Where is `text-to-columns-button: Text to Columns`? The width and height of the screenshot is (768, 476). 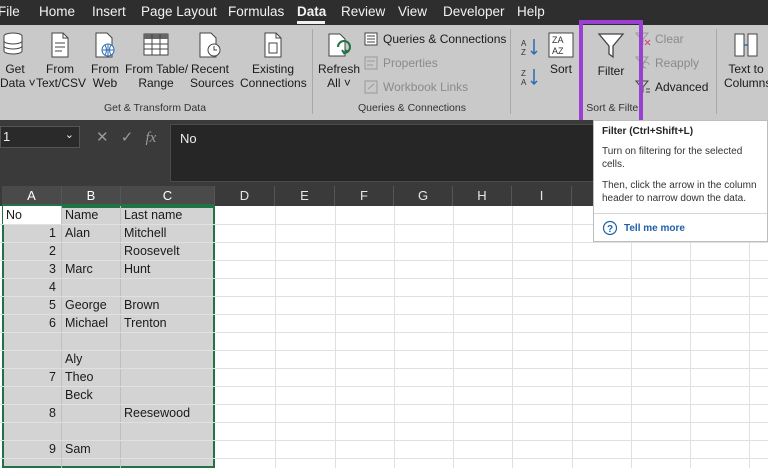 text-to-columns-button: Text to Columns is located at coordinates (746, 60).